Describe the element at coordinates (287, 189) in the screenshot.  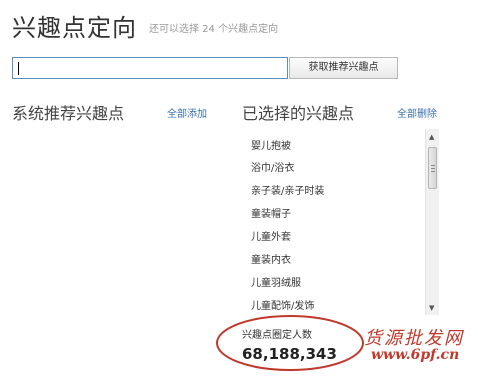
I see `list-item: 亲子装/亲子时装` at that location.